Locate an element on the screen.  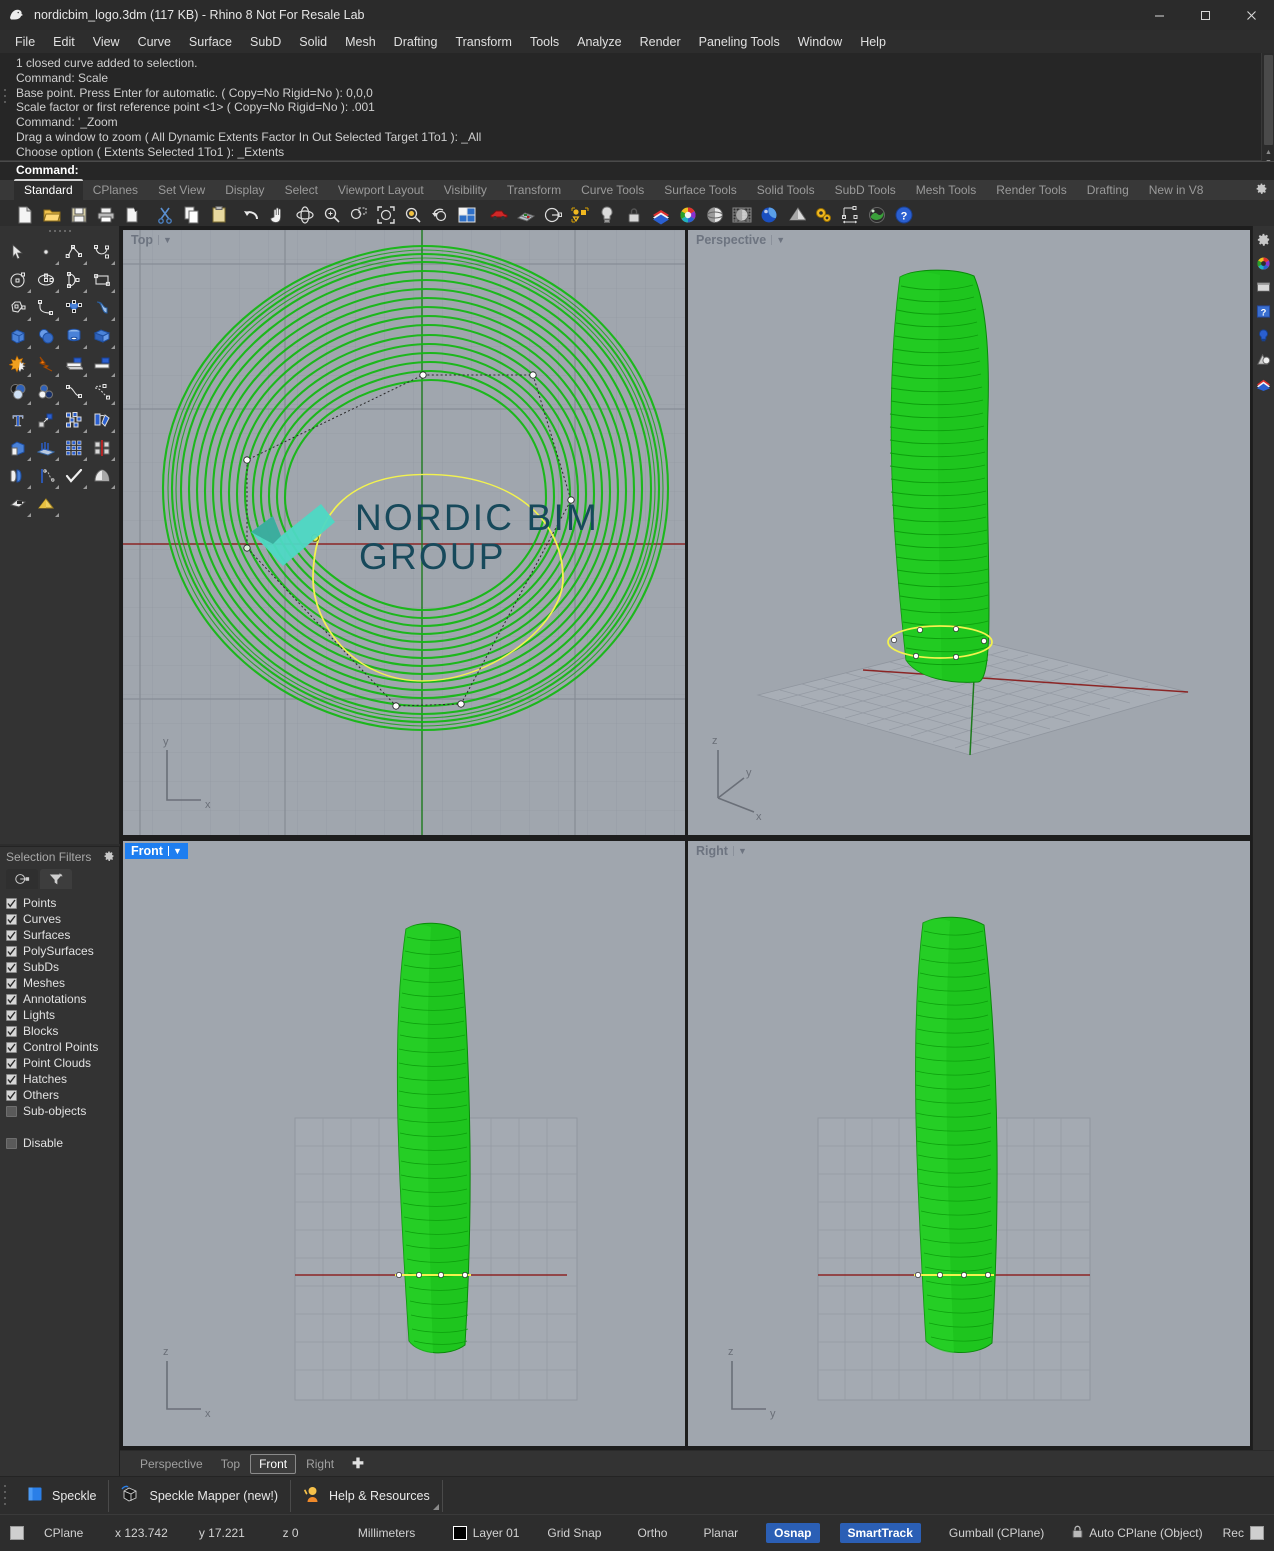
checkbox-points is located at coordinates (11, 903).